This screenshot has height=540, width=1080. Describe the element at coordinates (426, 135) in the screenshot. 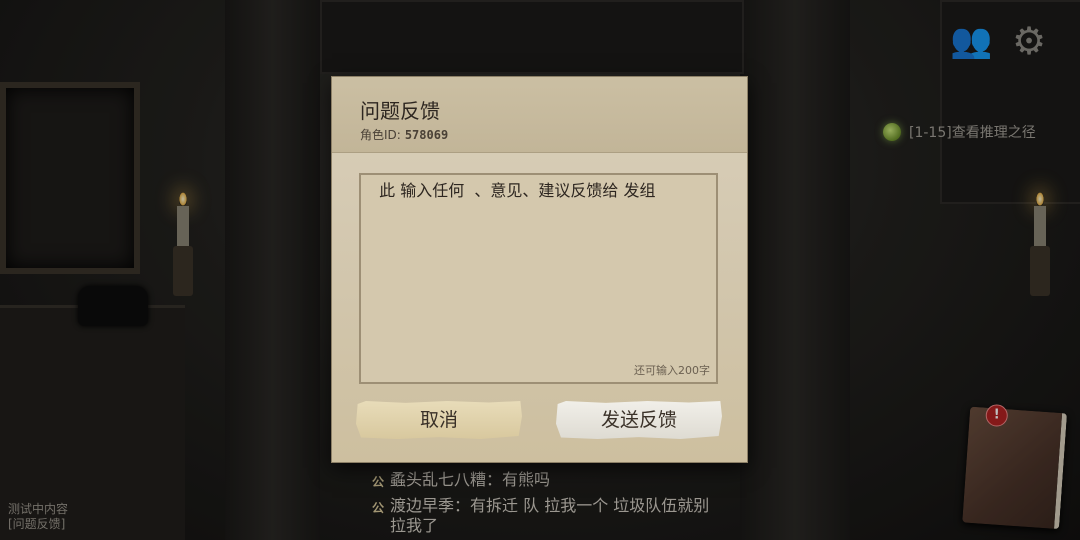

I see `role-id-value: 578069` at that location.